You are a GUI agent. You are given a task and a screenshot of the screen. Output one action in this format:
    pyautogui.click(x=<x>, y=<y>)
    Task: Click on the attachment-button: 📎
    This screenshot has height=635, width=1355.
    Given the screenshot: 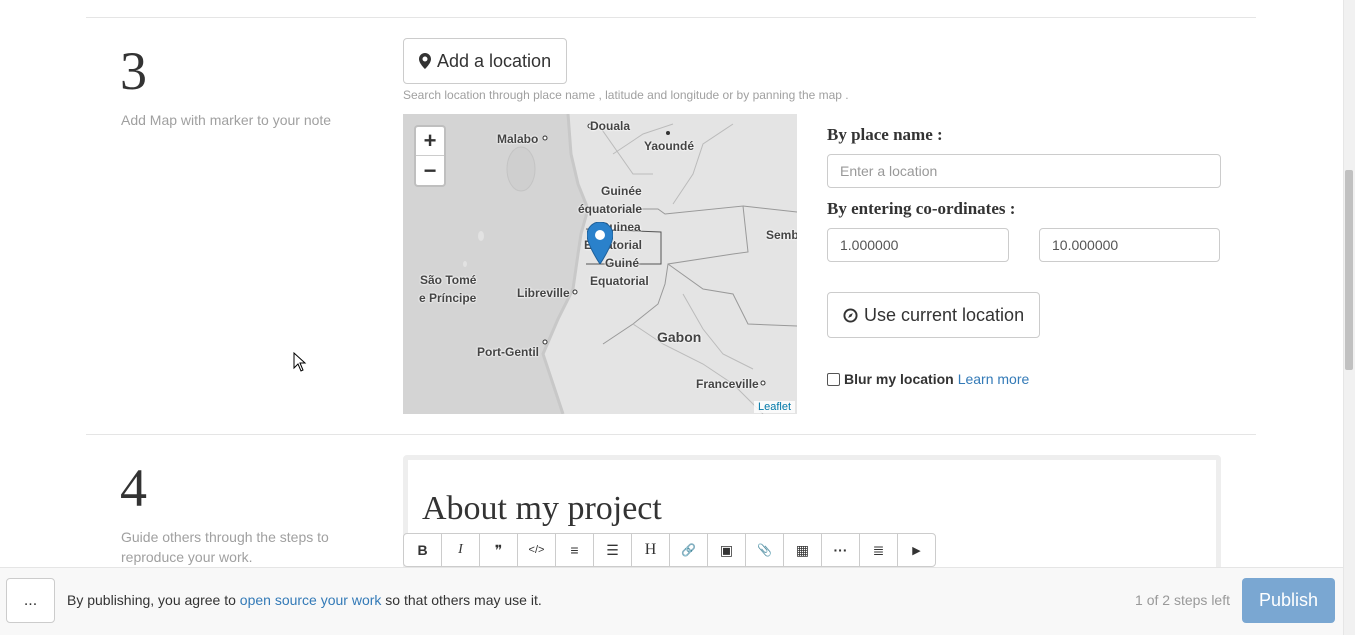 What is the action you would take?
    pyautogui.click(x=764, y=550)
    